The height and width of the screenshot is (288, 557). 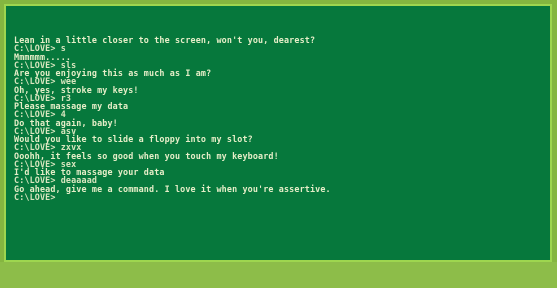 What do you see at coordinates (66, 122) in the screenshot?
I see `terminal-line: Do that again, baby!` at bounding box center [66, 122].